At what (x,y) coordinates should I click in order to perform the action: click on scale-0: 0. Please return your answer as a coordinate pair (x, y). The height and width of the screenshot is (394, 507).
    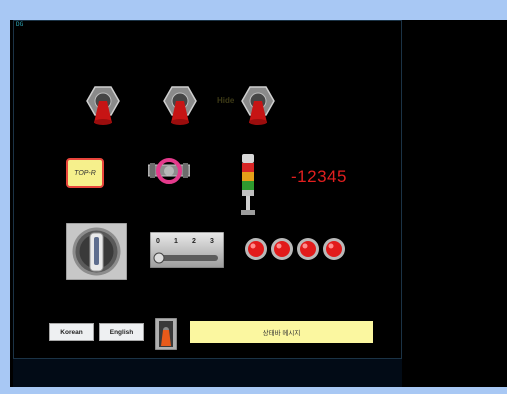
    Looking at the image, I should click on (158, 241).